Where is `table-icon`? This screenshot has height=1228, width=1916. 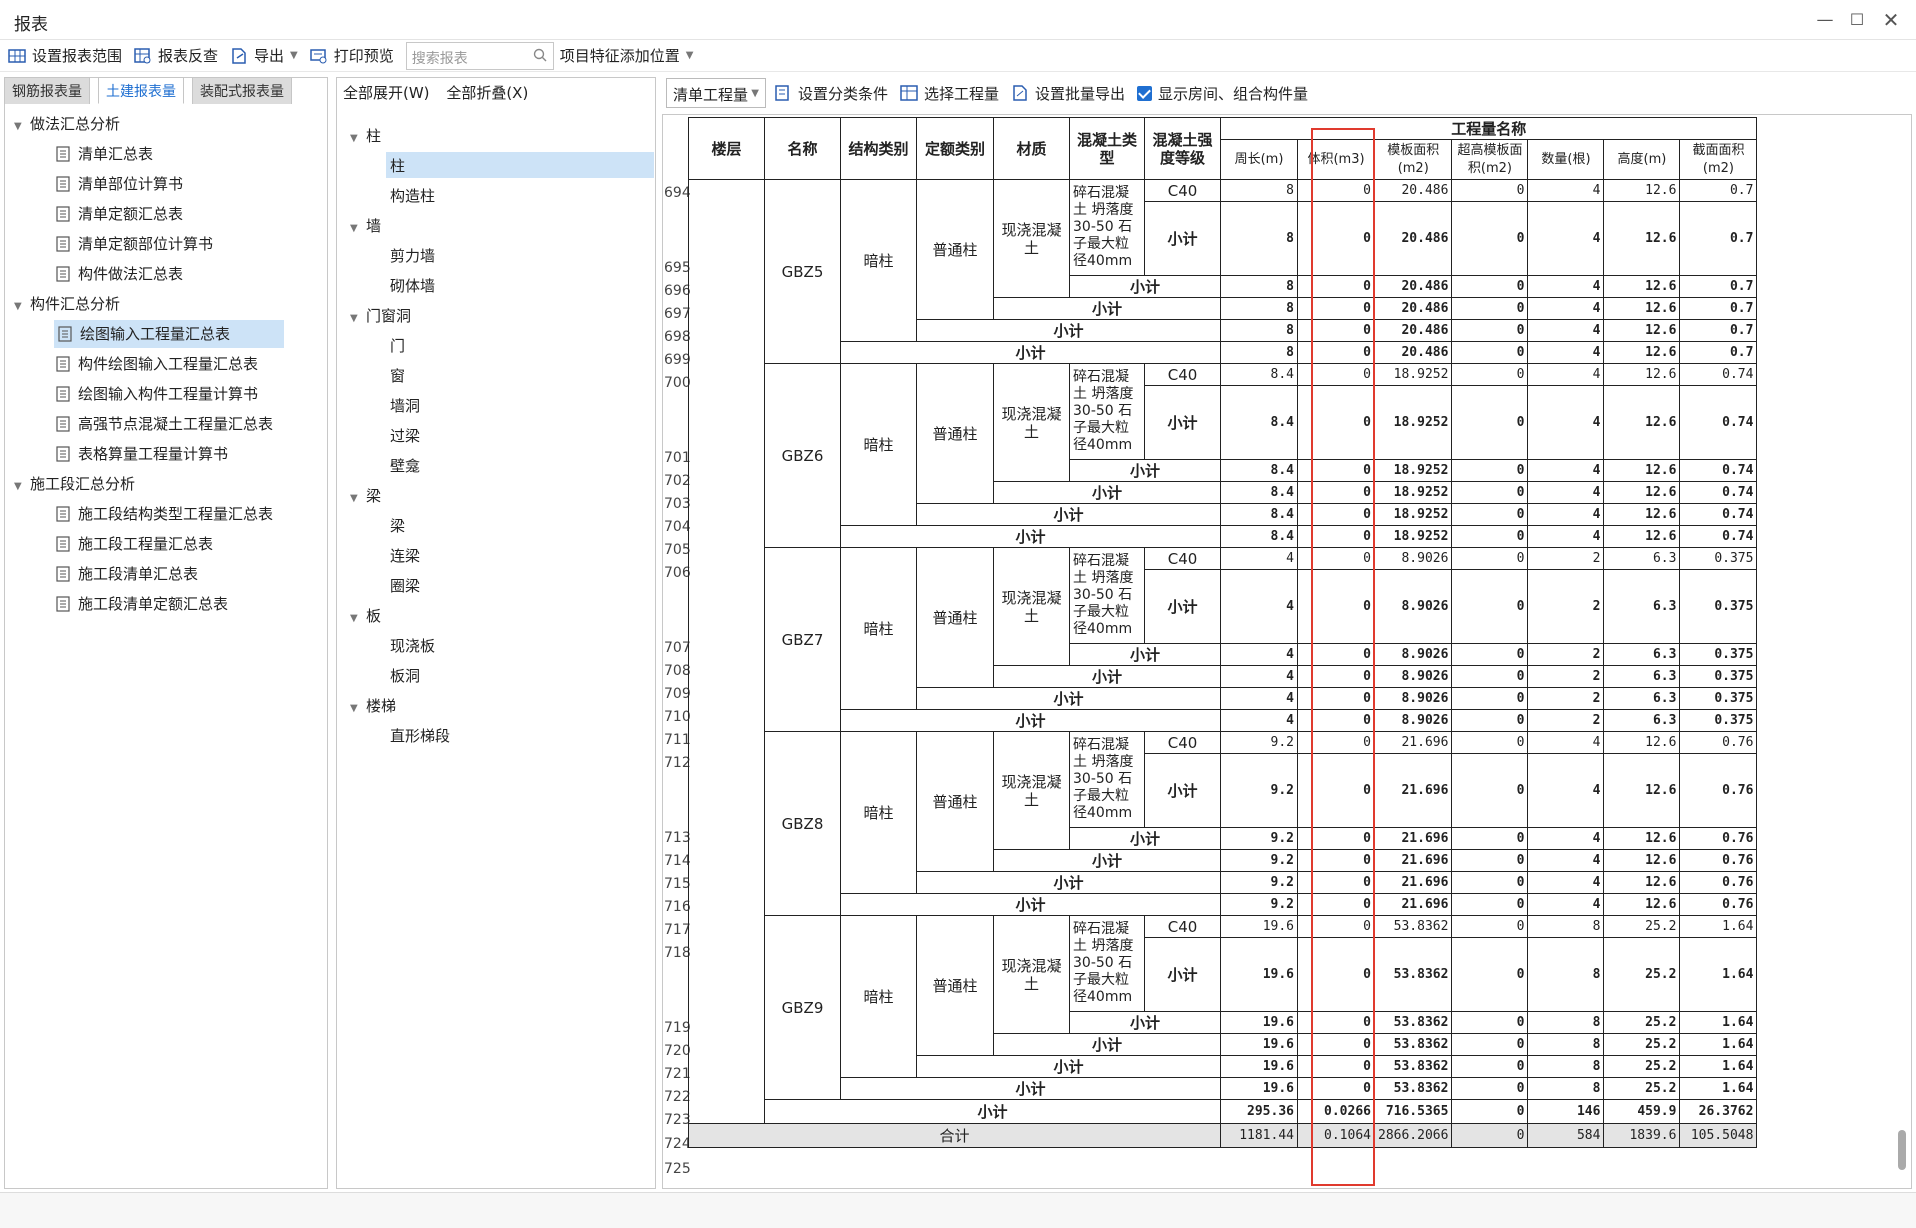
table-icon is located at coordinates (909, 93).